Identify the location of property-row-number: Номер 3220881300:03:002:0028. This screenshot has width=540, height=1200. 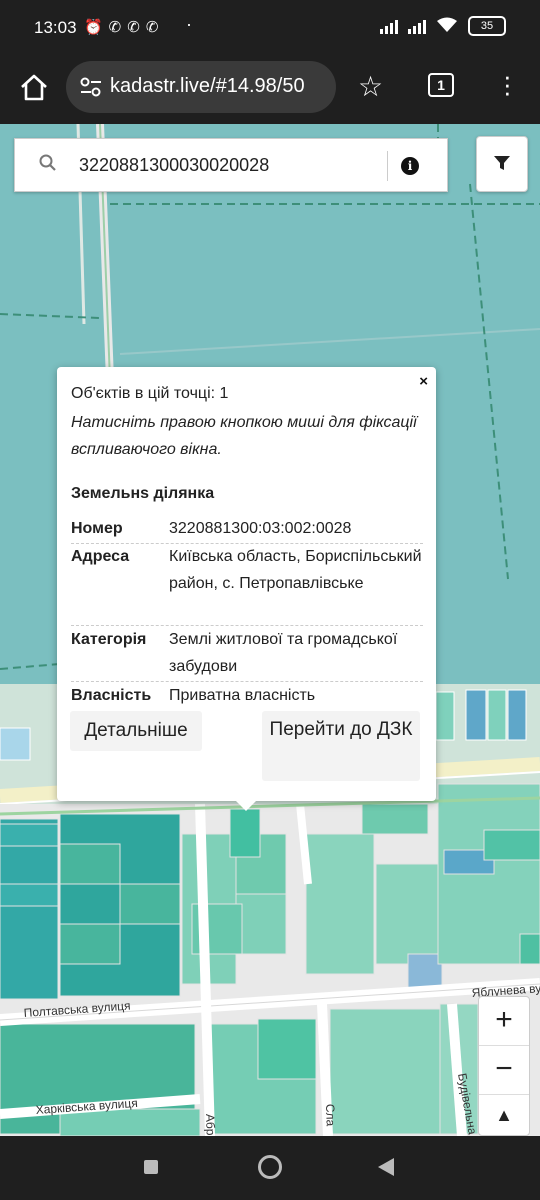
(247, 529).